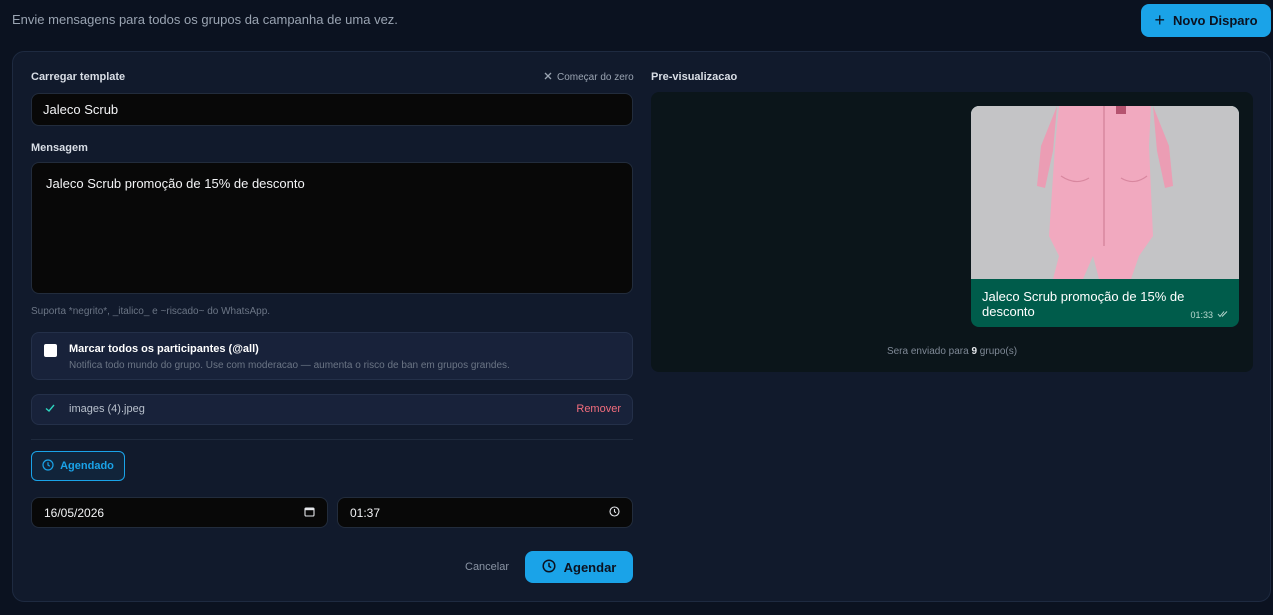 The height and width of the screenshot is (615, 1273). I want to click on reset-label: Começar do zero, so click(595, 77).